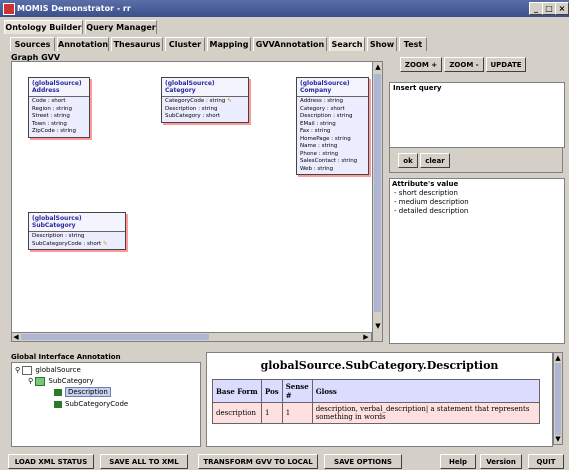 The height and width of the screenshot is (470, 569). I want to click on node-attr: SubCategory : short, so click(193, 116).